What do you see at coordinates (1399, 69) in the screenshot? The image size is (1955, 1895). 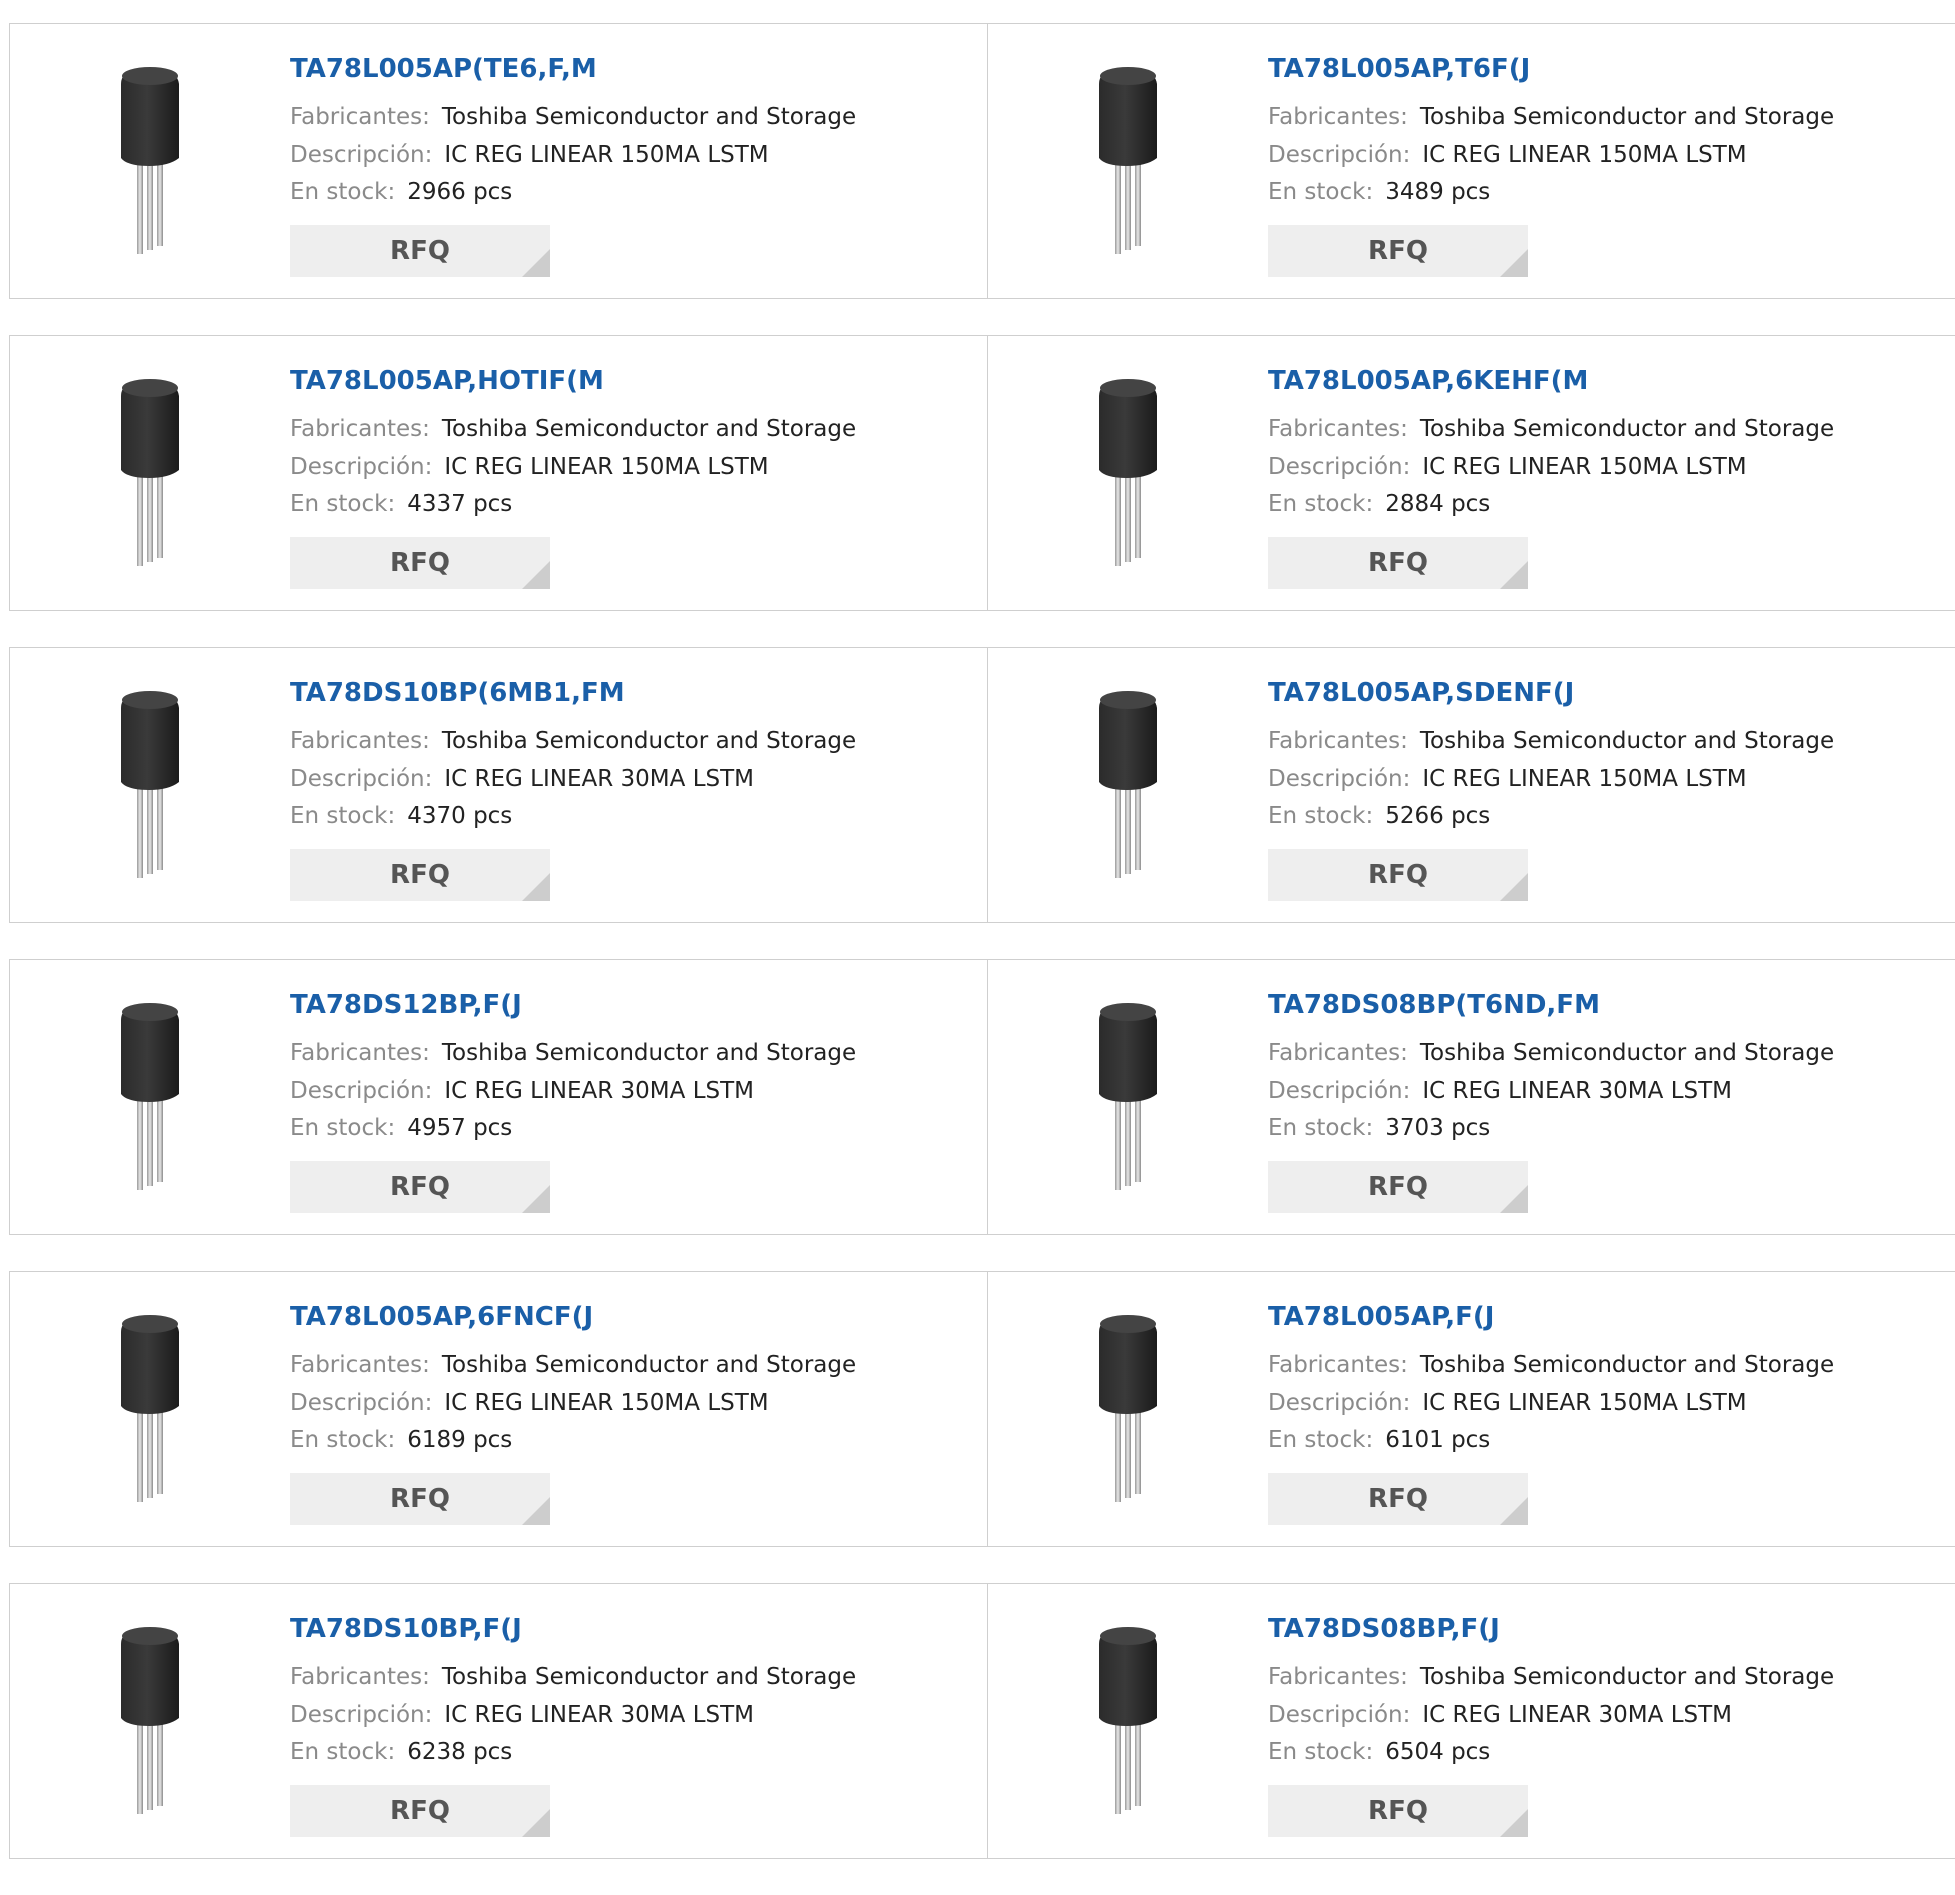 I see `part-number-link: TA78L005AP,T6F(J` at bounding box center [1399, 69].